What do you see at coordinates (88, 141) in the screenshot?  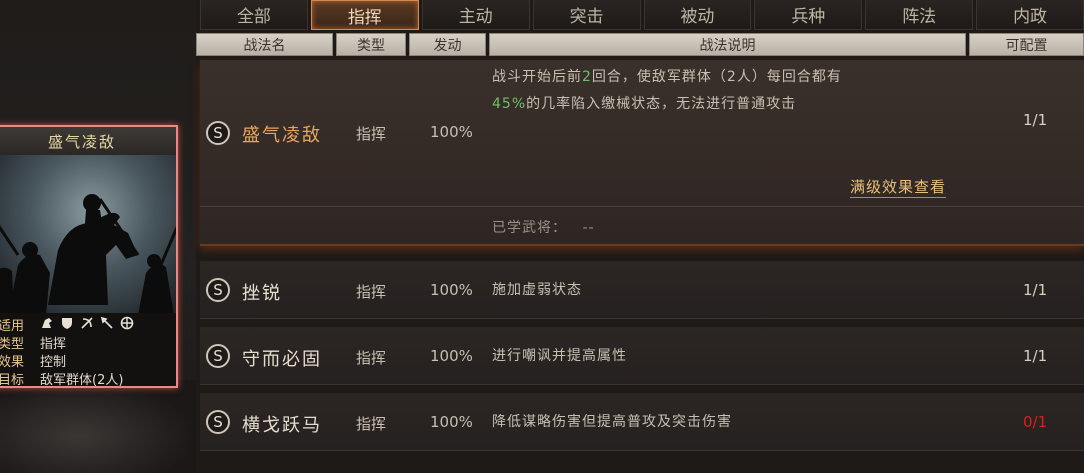 I see `card-title: 盛气凌敌` at bounding box center [88, 141].